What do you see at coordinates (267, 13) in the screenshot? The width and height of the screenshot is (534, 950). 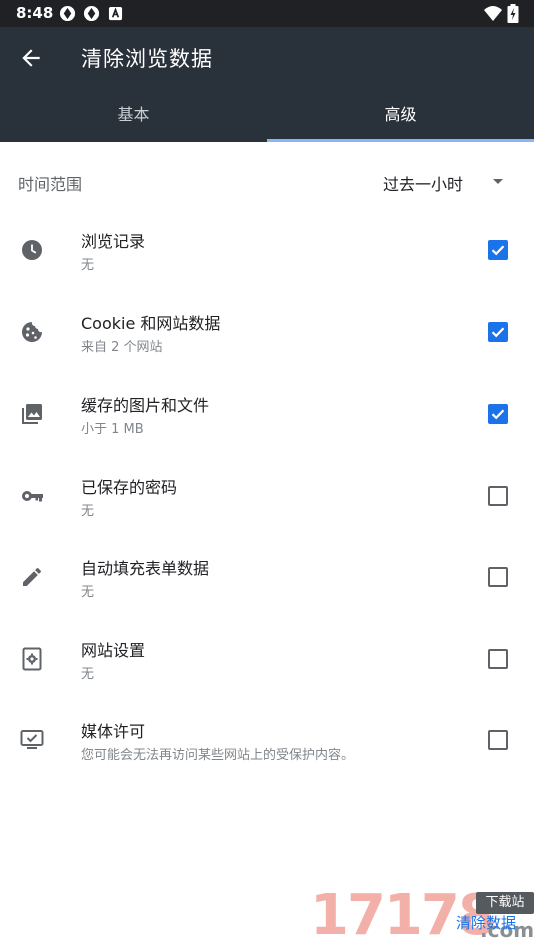 I see `status-bar: 8:48` at bounding box center [267, 13].